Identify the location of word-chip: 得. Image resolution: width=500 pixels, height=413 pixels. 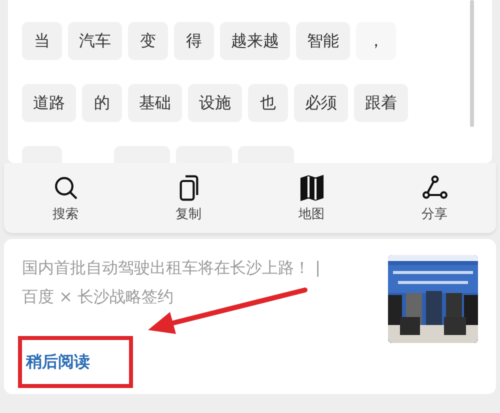
(194, 41).